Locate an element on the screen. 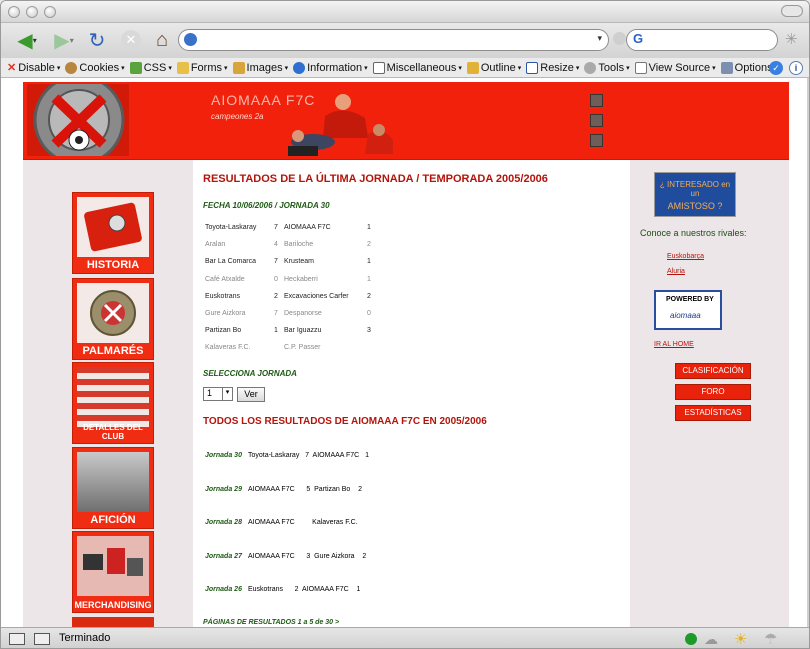 Image resolution: width=810 pixels, height=649 pixels. result-away: Krusteam is located at coordinates (299, 262).